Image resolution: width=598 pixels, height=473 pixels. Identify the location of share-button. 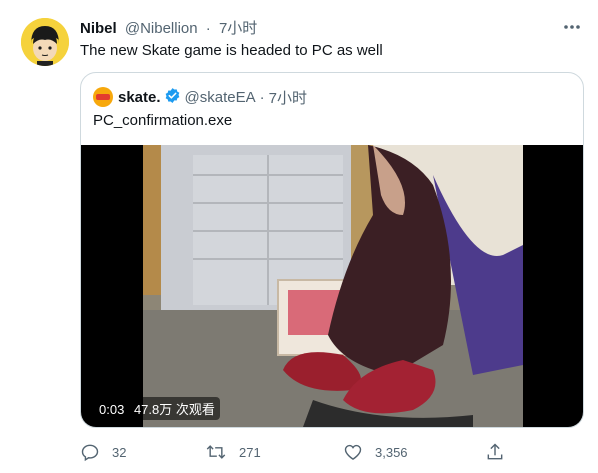
(495, 452).